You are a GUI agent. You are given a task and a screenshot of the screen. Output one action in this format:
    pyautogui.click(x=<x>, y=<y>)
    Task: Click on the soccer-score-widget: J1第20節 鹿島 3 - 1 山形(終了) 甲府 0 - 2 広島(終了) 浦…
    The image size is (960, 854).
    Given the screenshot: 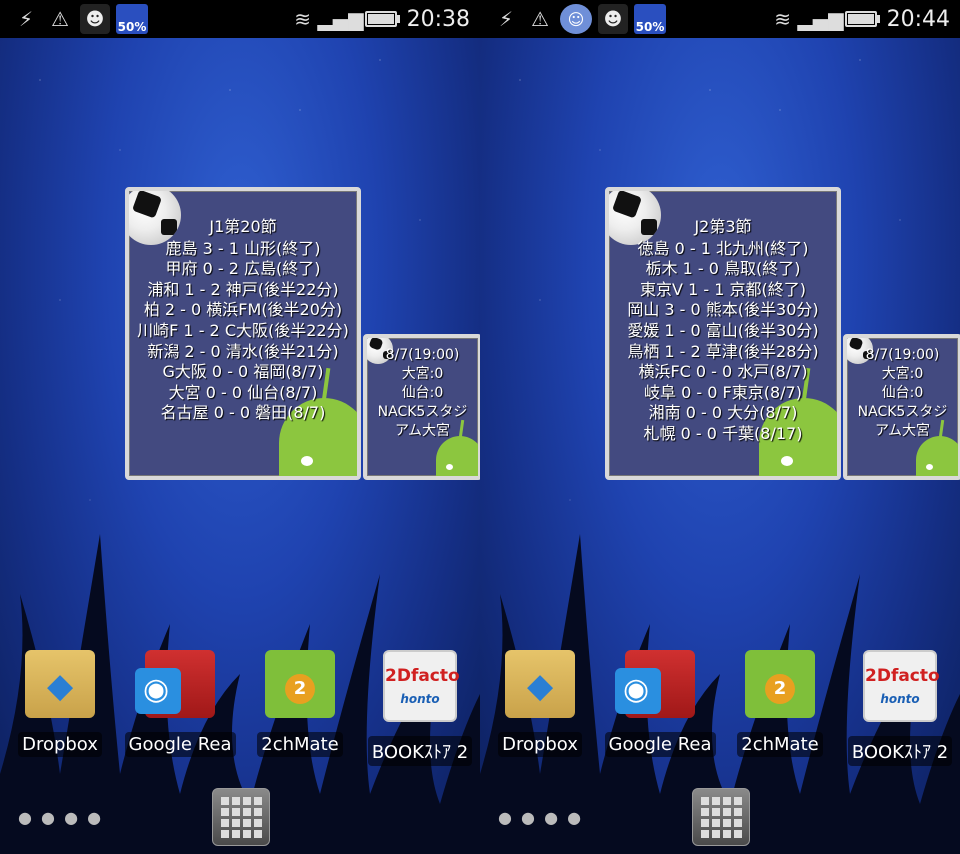 What is the action you would take?
    pyautogui.click(x=243, y=333)
    